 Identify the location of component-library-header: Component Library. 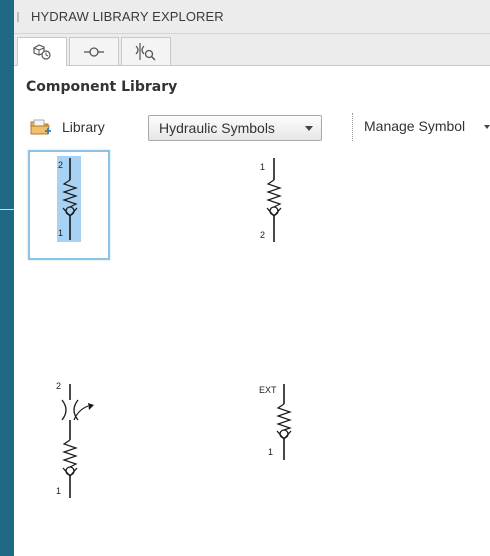
(252, 88).